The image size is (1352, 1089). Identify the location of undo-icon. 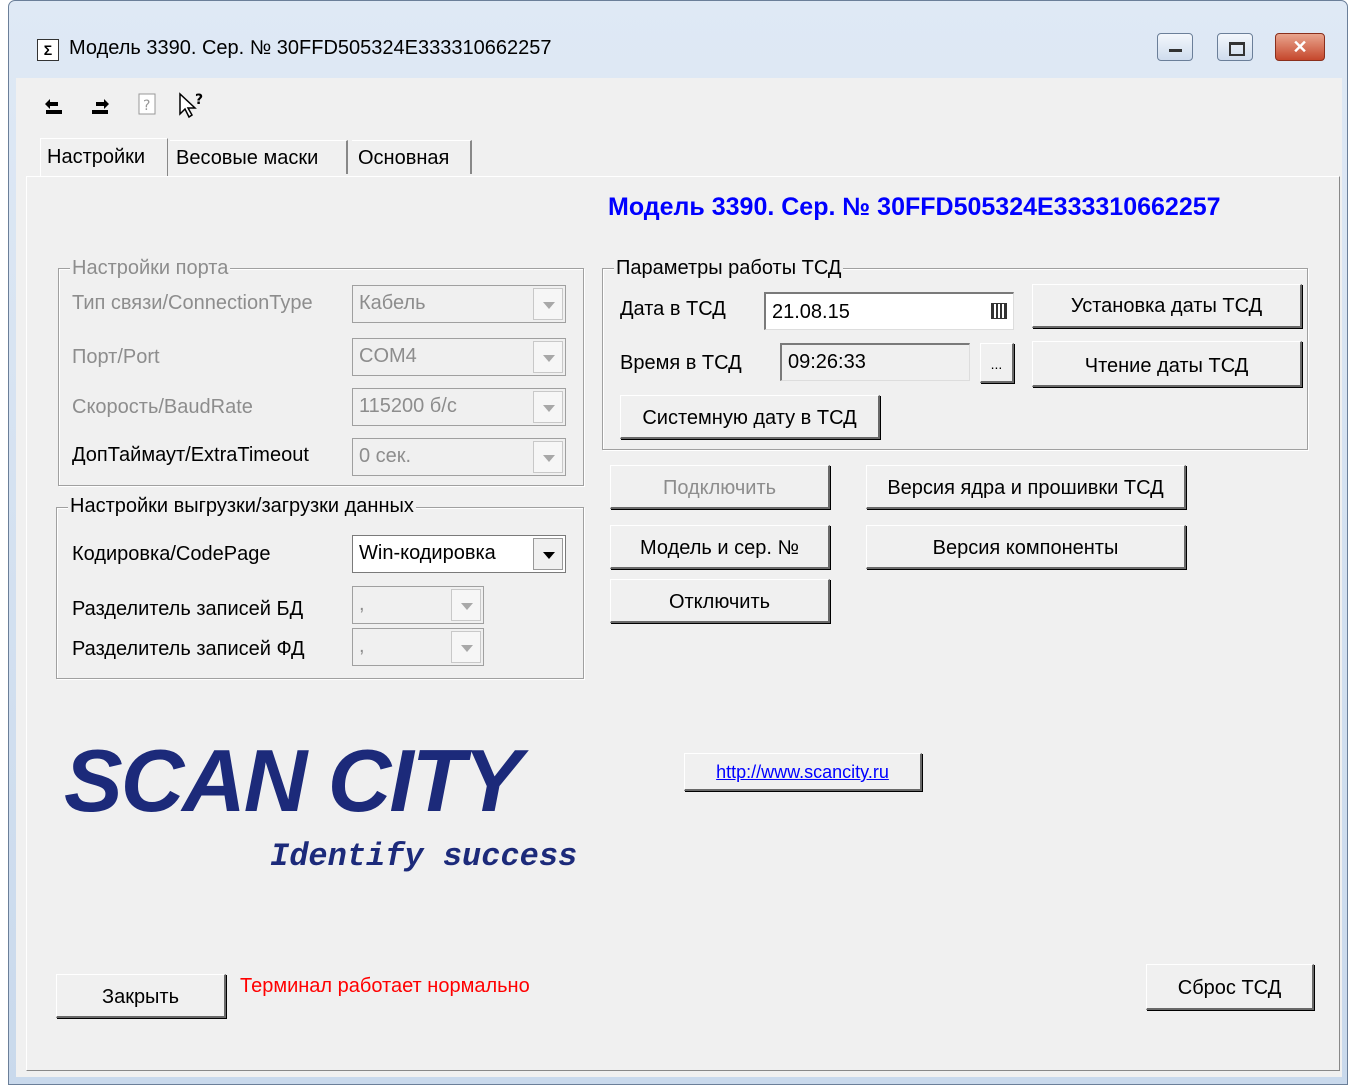
(54, 104).